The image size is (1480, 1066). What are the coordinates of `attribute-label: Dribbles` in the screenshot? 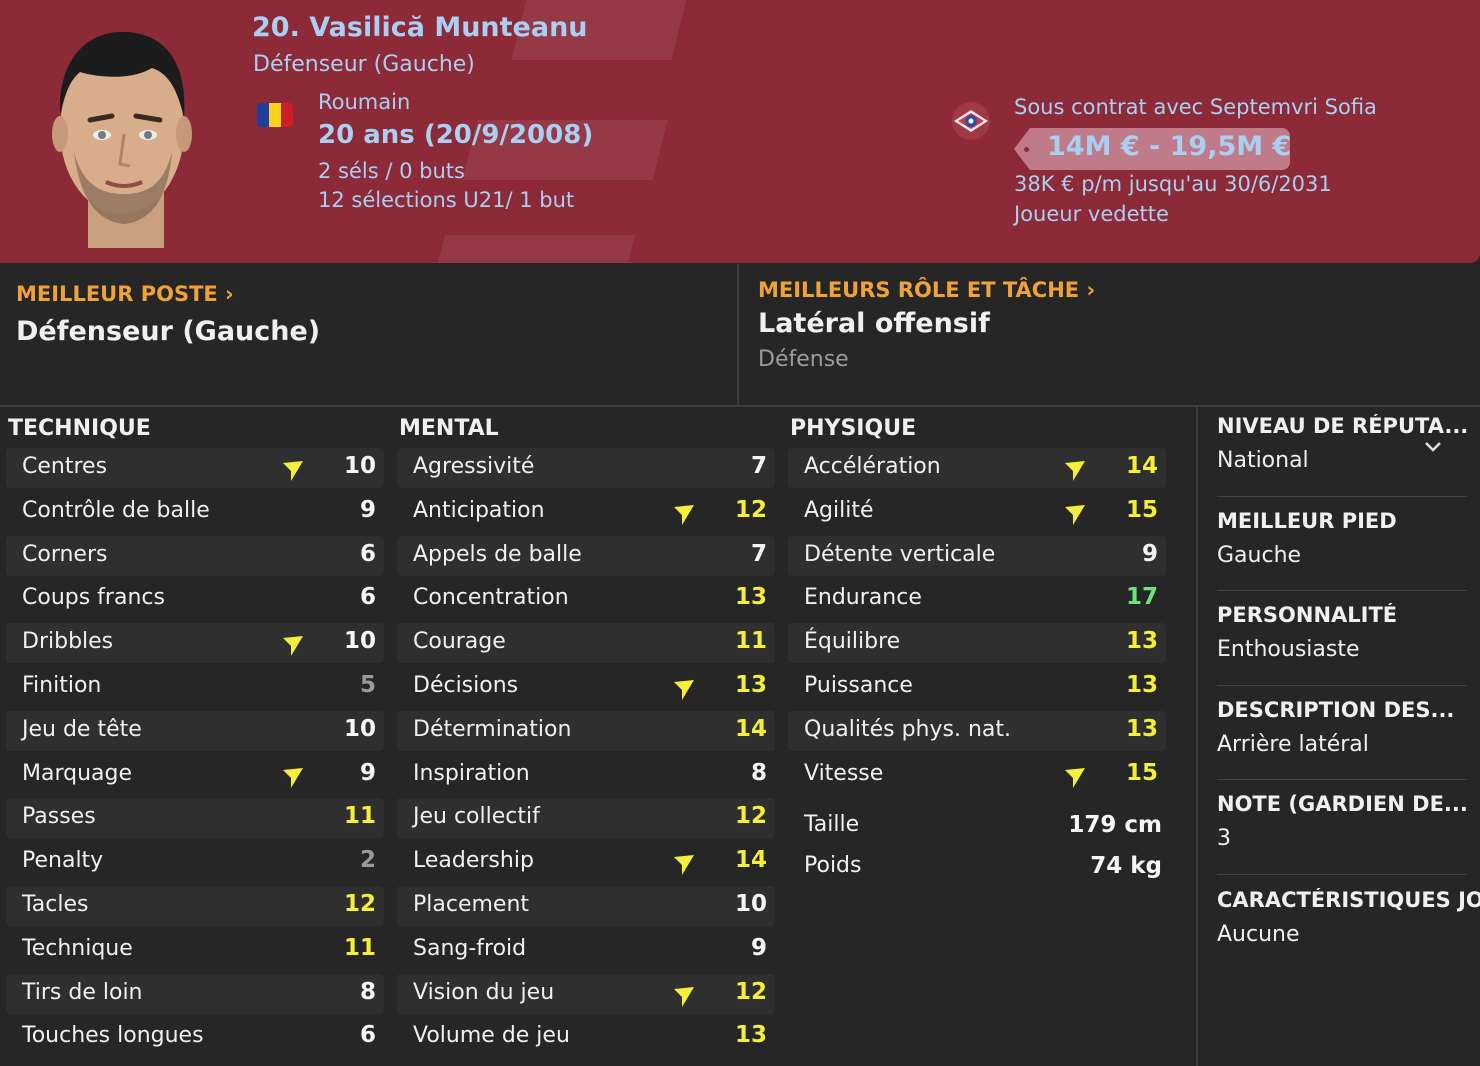 It's located at (68, 642).